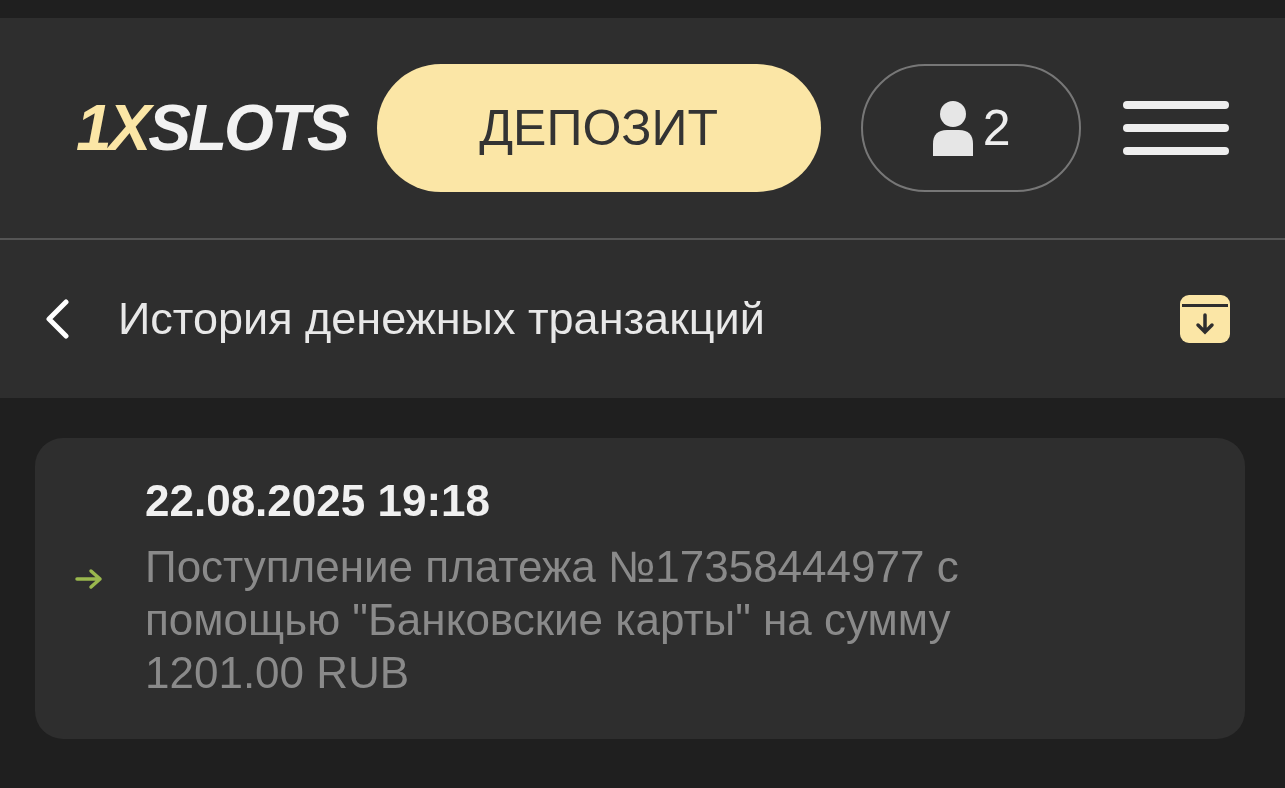  I want to click on profile-button: 2, so click(970, 128).